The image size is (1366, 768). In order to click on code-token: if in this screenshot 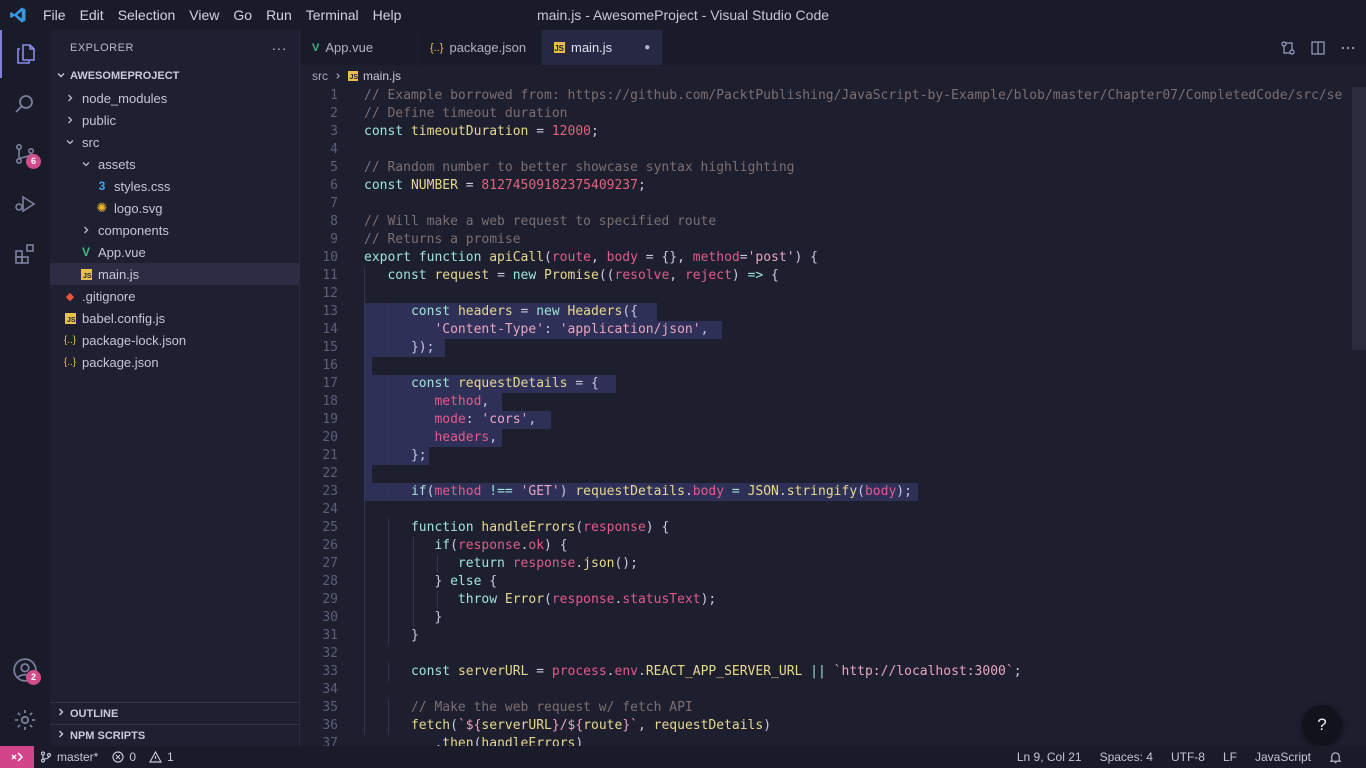, I will do `click(442, 545)`.